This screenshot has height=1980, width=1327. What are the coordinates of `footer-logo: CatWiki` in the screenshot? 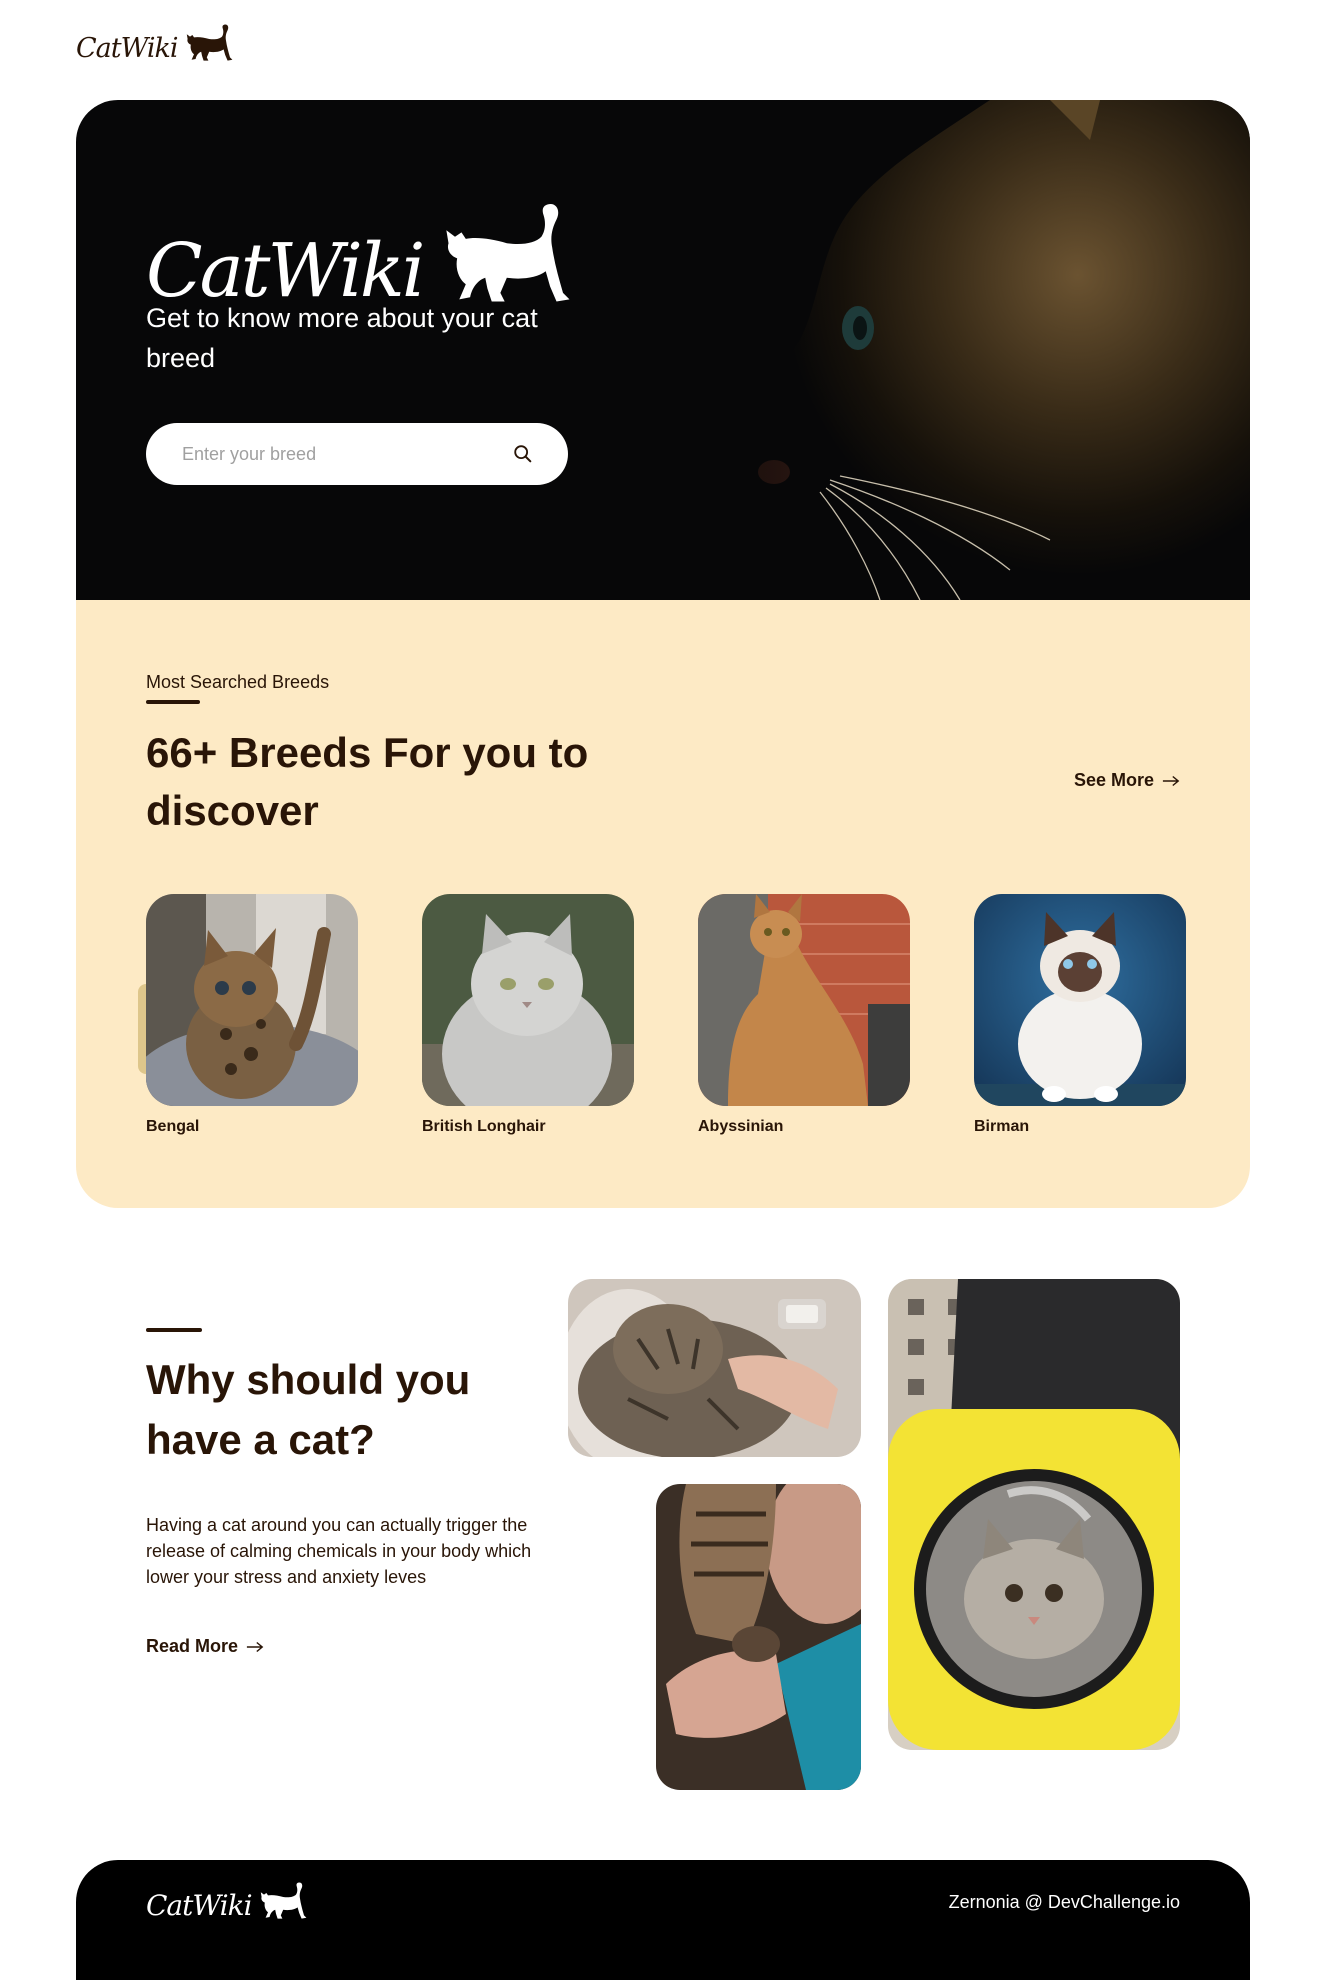 It's located at (227, 1901).